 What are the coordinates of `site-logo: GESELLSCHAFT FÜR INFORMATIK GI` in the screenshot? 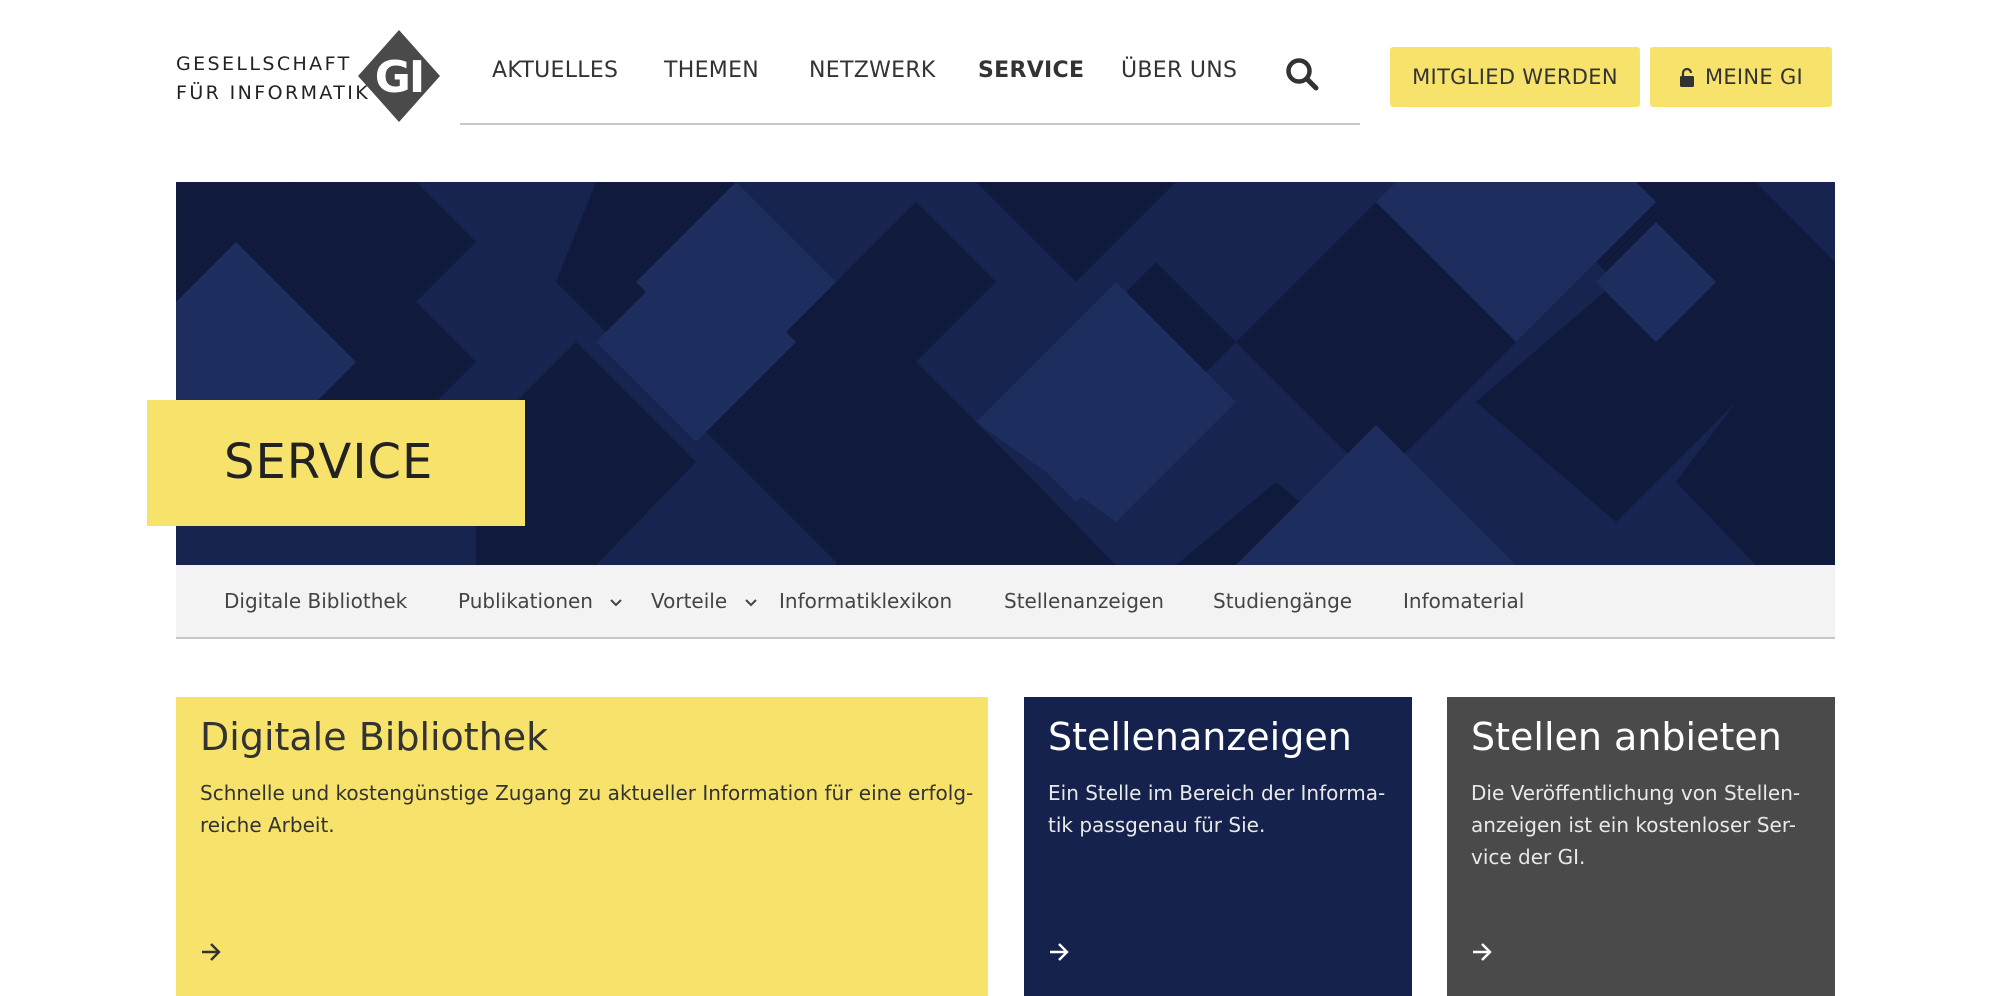 It's located at (309, 76).